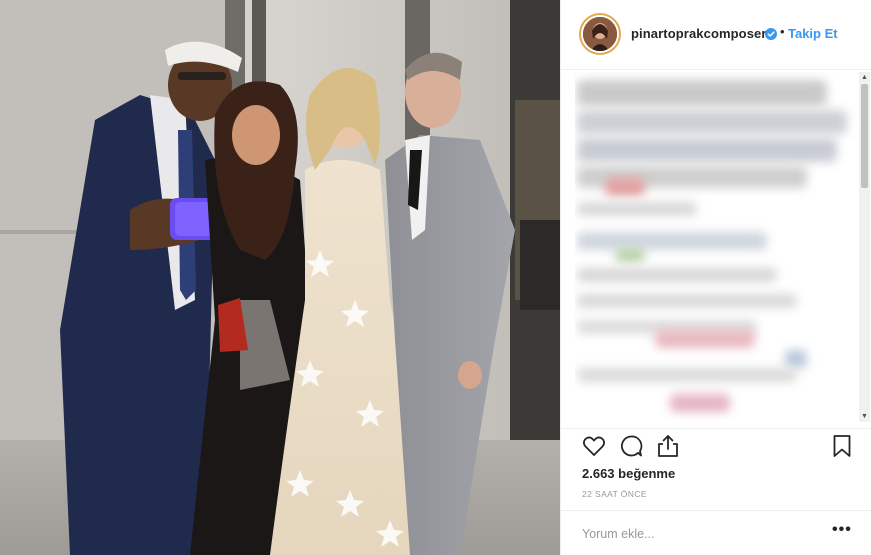  Describe the element at coordinates (594, 446) in the screenshot. I see `heart-icon` at that location.